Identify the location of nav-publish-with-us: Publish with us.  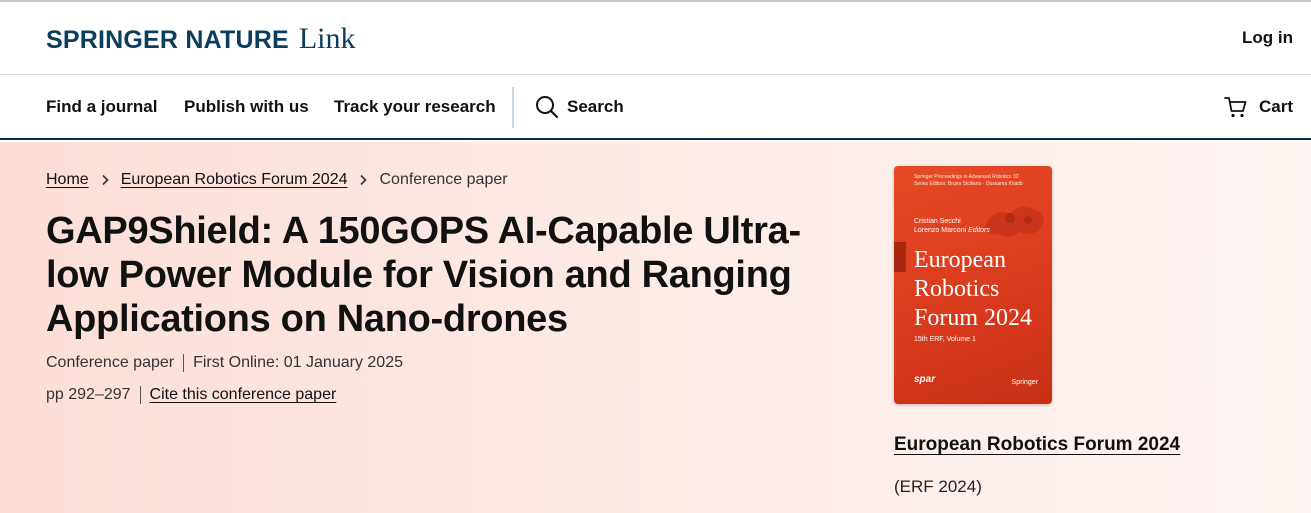
(246, 107).